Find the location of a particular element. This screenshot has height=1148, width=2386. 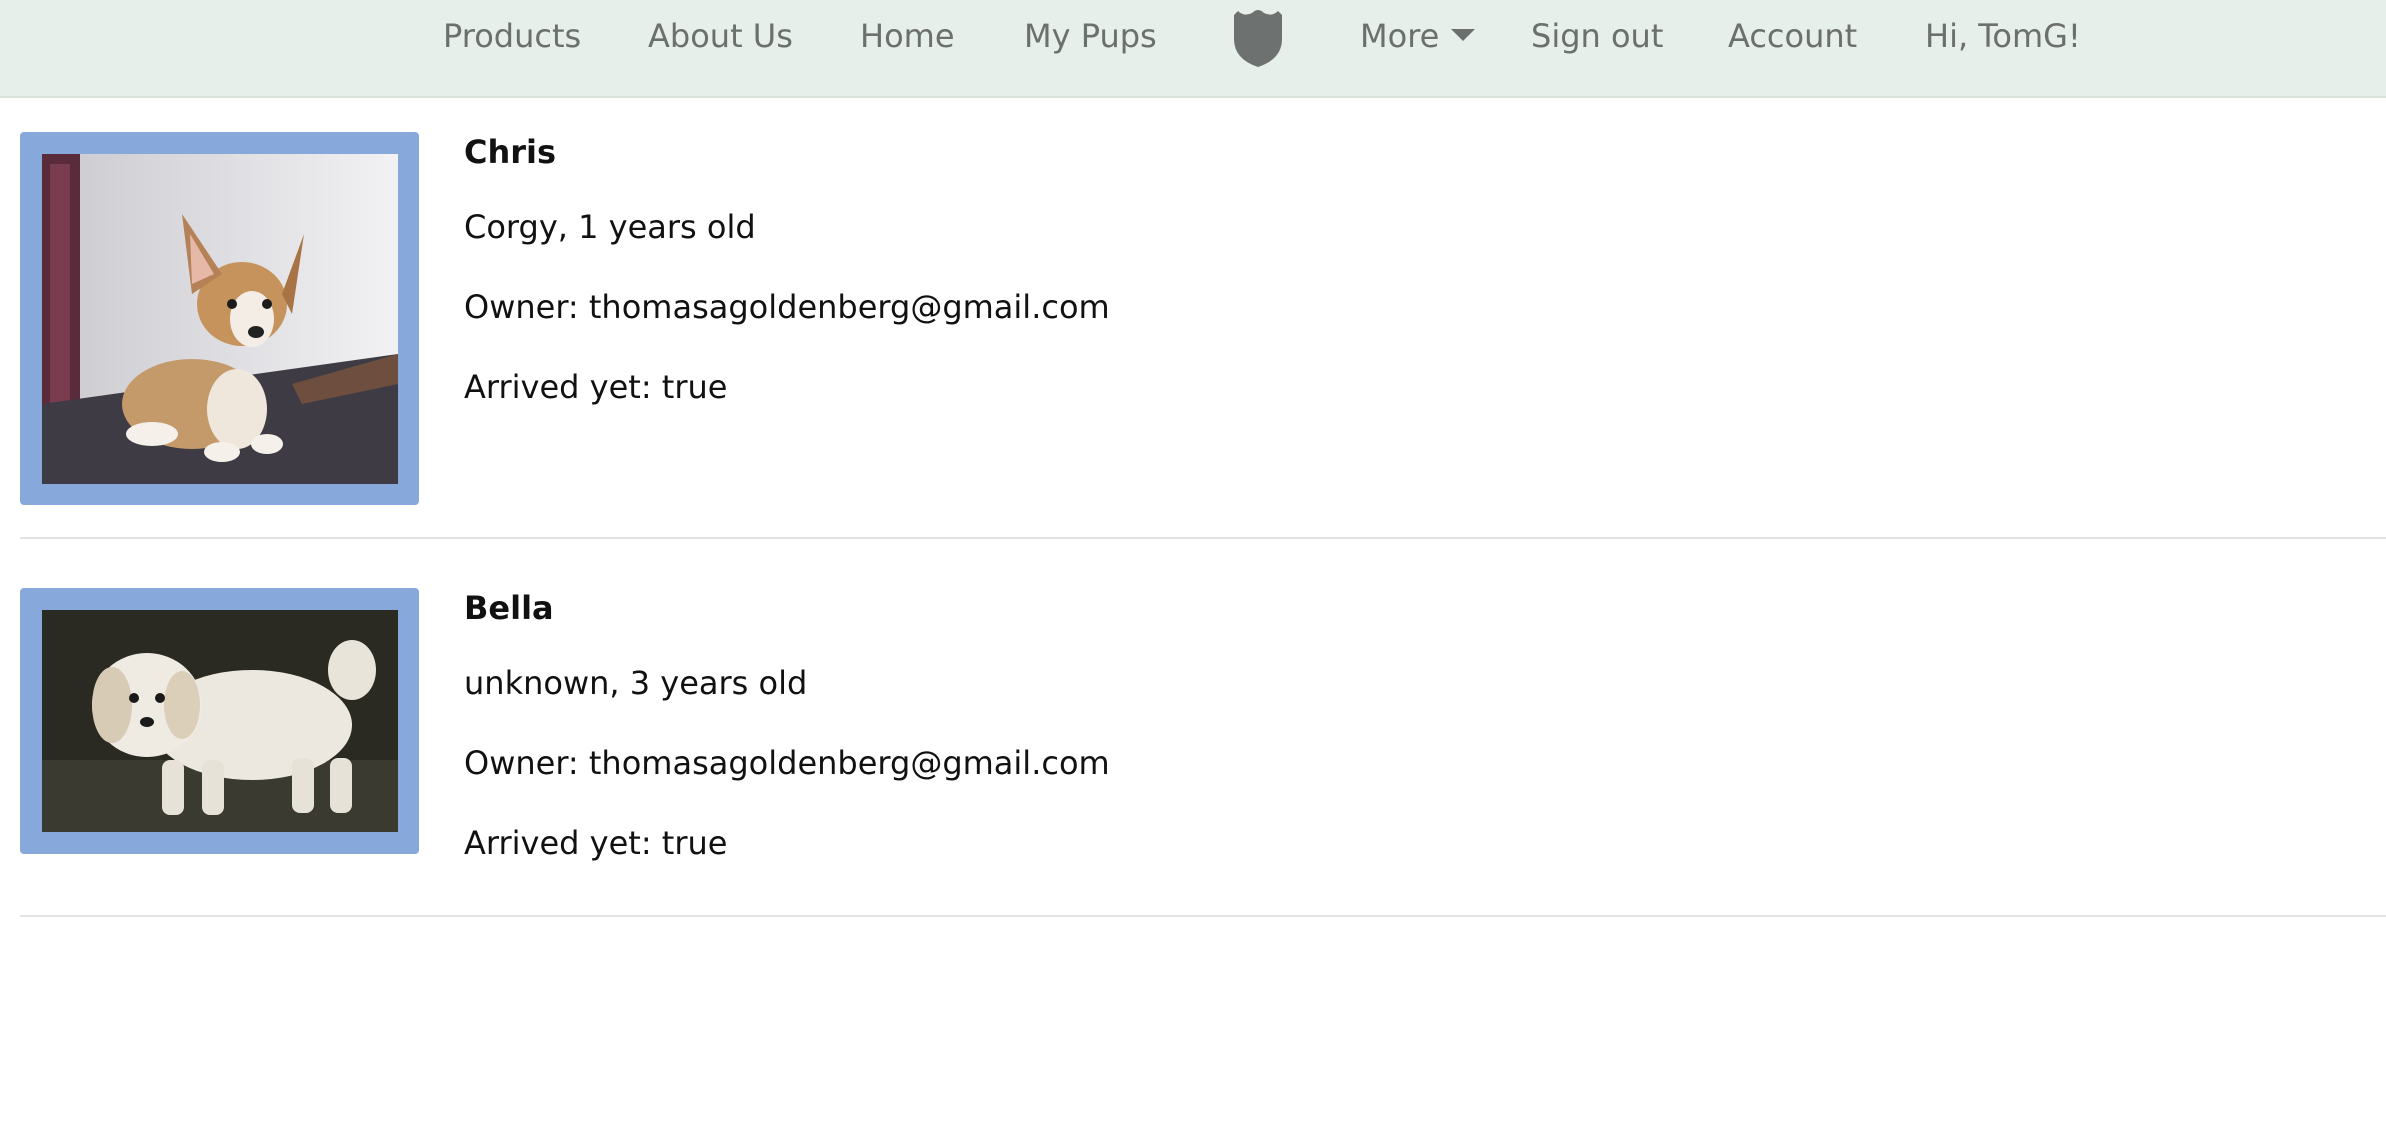

pup-breed-age: unknown, 3 years old is located at coordinates (636, 683).